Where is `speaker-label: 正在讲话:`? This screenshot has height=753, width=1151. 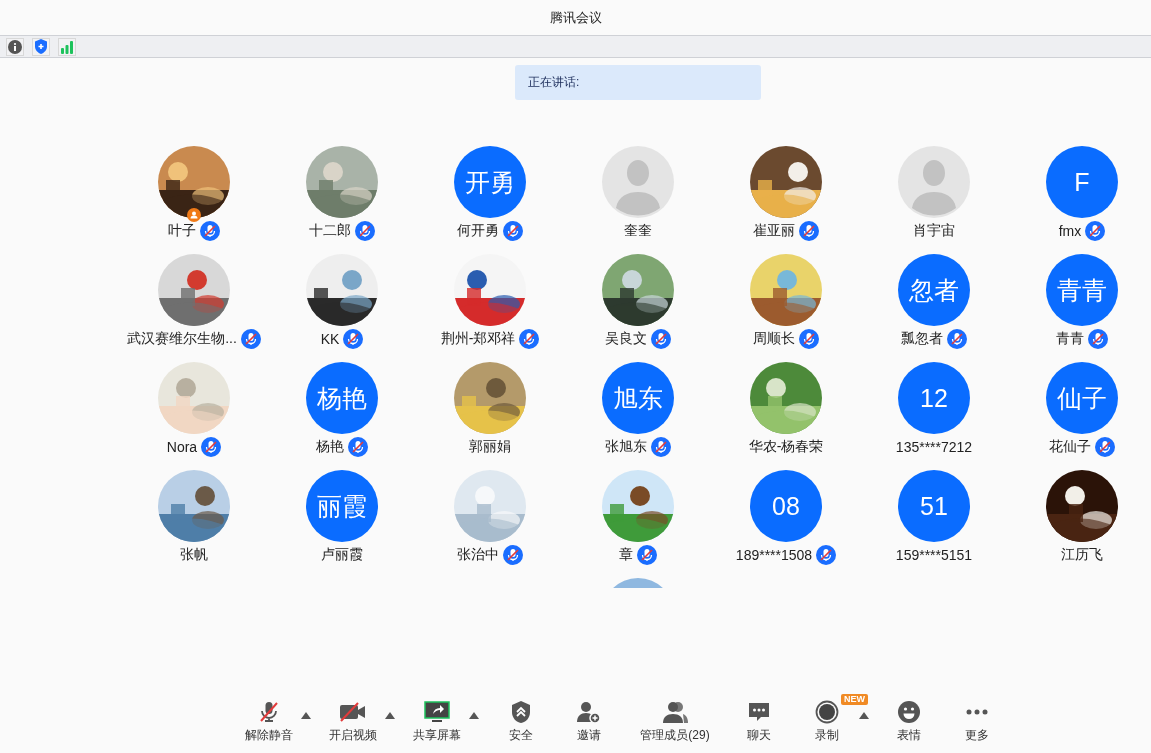 speaker-label: 正在讲话: is located at coordinates (638, 82).